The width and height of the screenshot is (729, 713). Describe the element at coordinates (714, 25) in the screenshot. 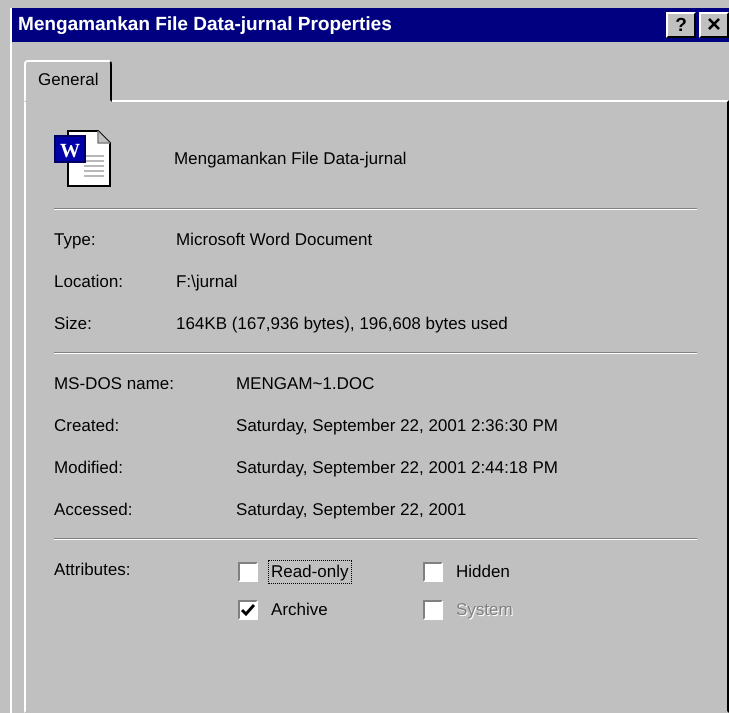

I see `close-button: ×` at that location.